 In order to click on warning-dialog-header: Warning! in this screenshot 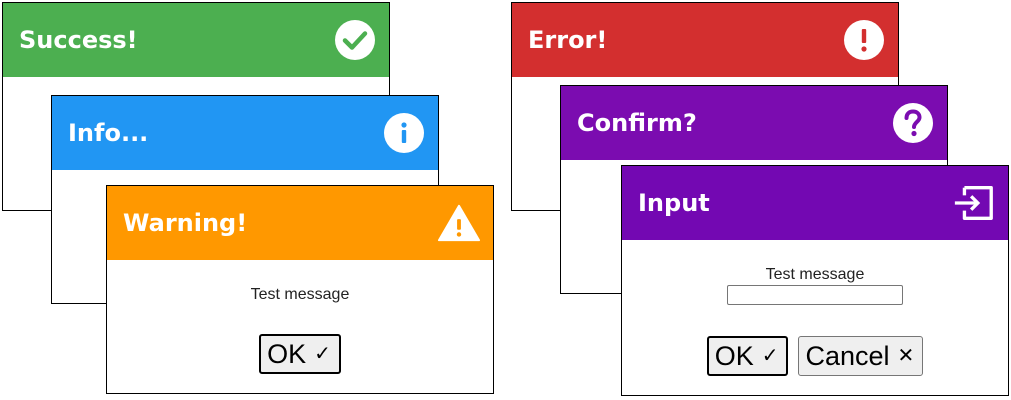, I will do `click(300, 223)`.